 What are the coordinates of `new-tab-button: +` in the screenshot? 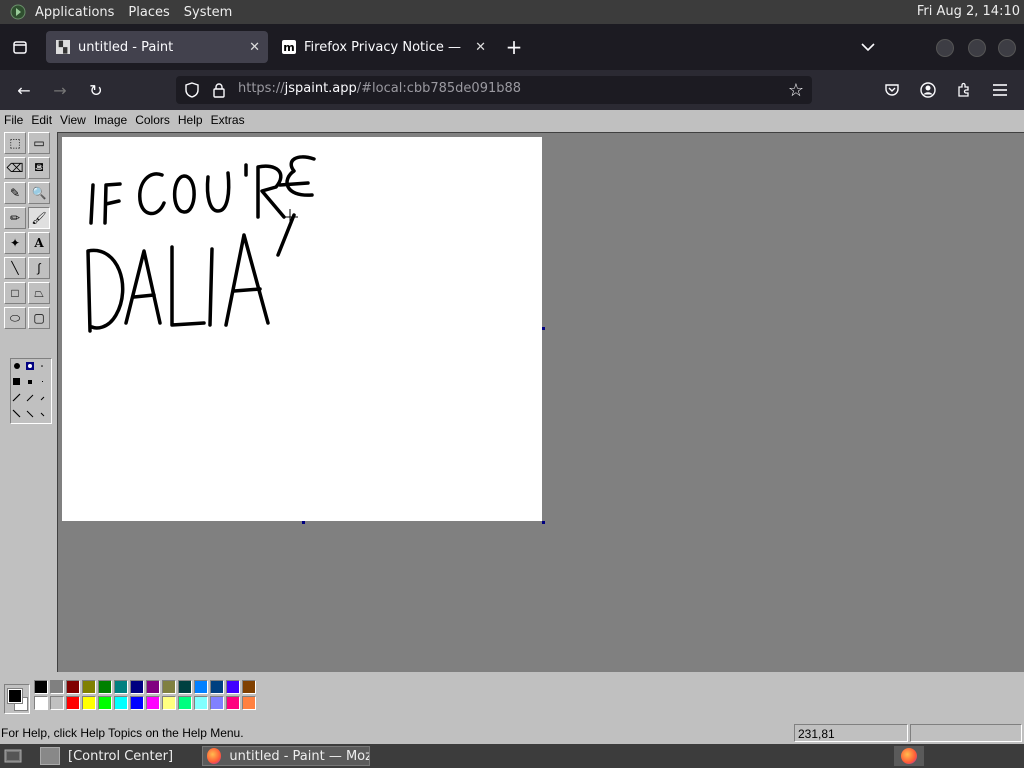 It's located at (514, 47).